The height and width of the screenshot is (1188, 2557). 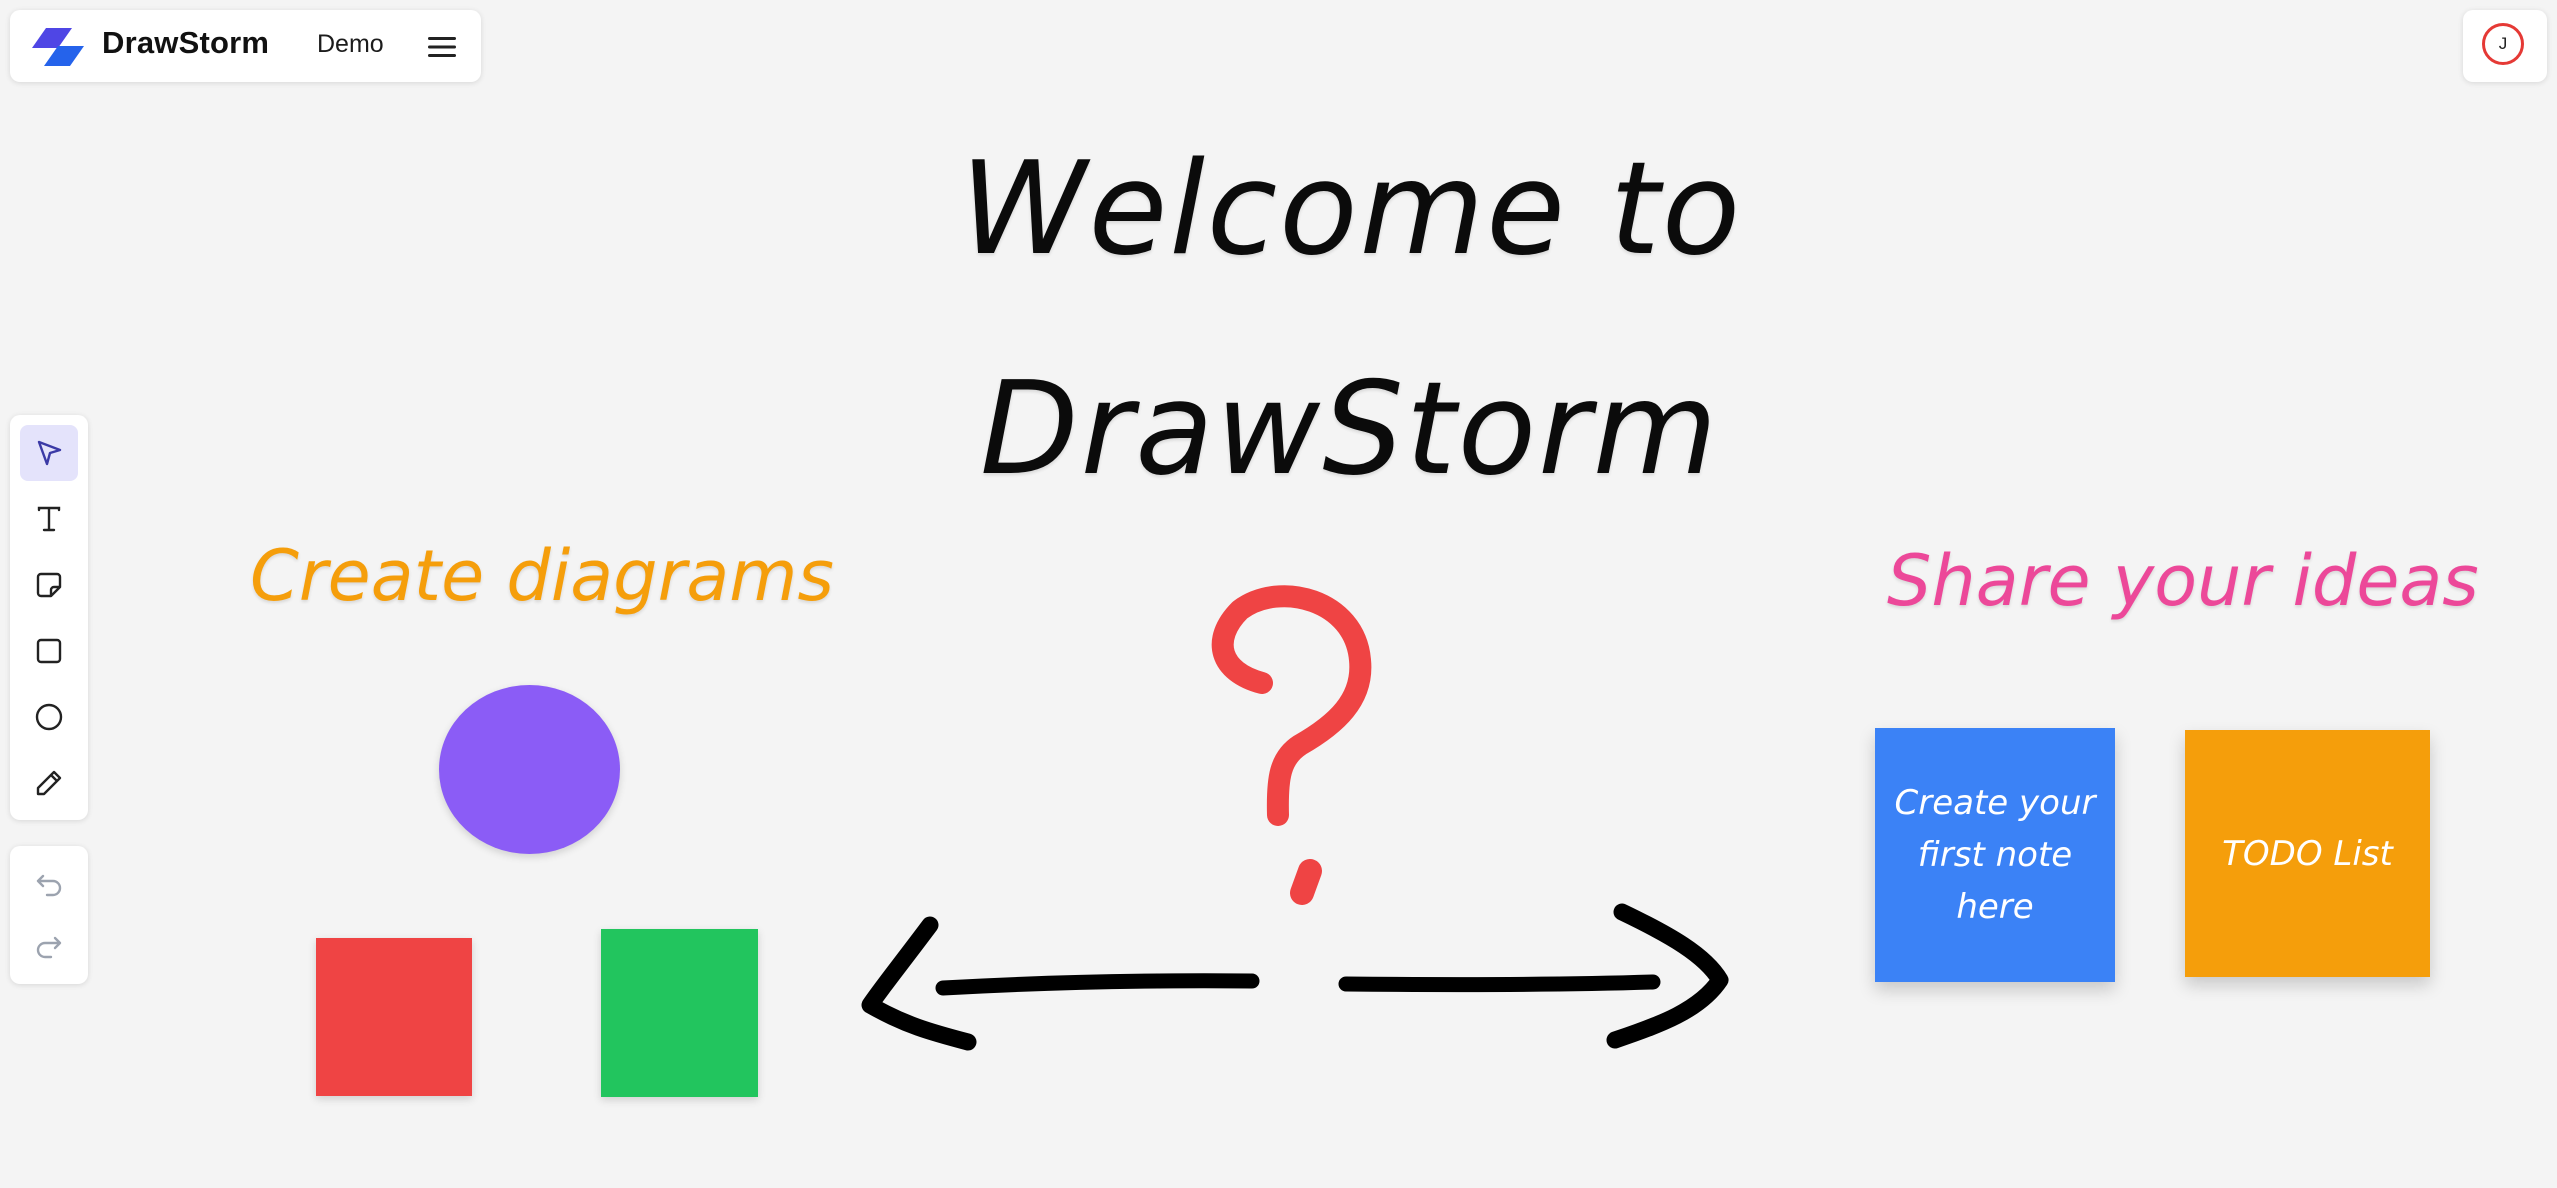 What do you see at coordinates (350, 44) in the screenshot?
I see `board-name: Demo` at bounding box center [350, 44].